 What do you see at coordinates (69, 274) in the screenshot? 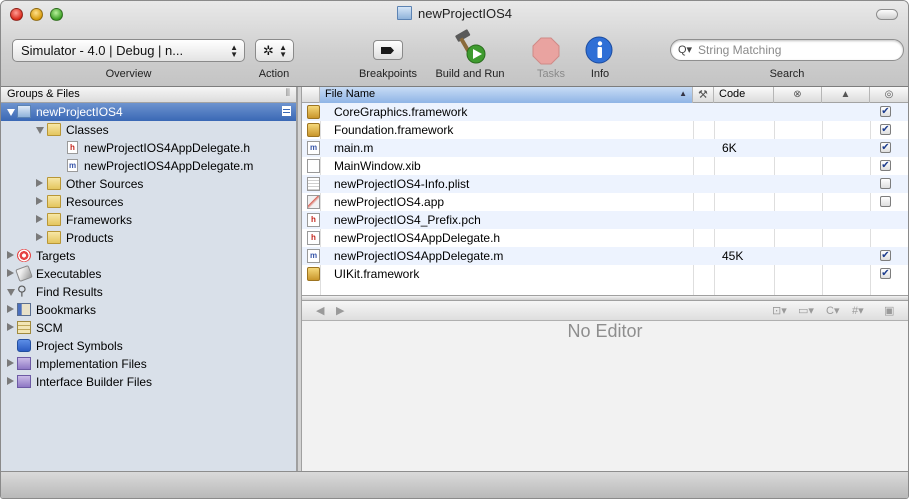
I see `sidebar-item-label: Executables` at bounding box center [69, 274].